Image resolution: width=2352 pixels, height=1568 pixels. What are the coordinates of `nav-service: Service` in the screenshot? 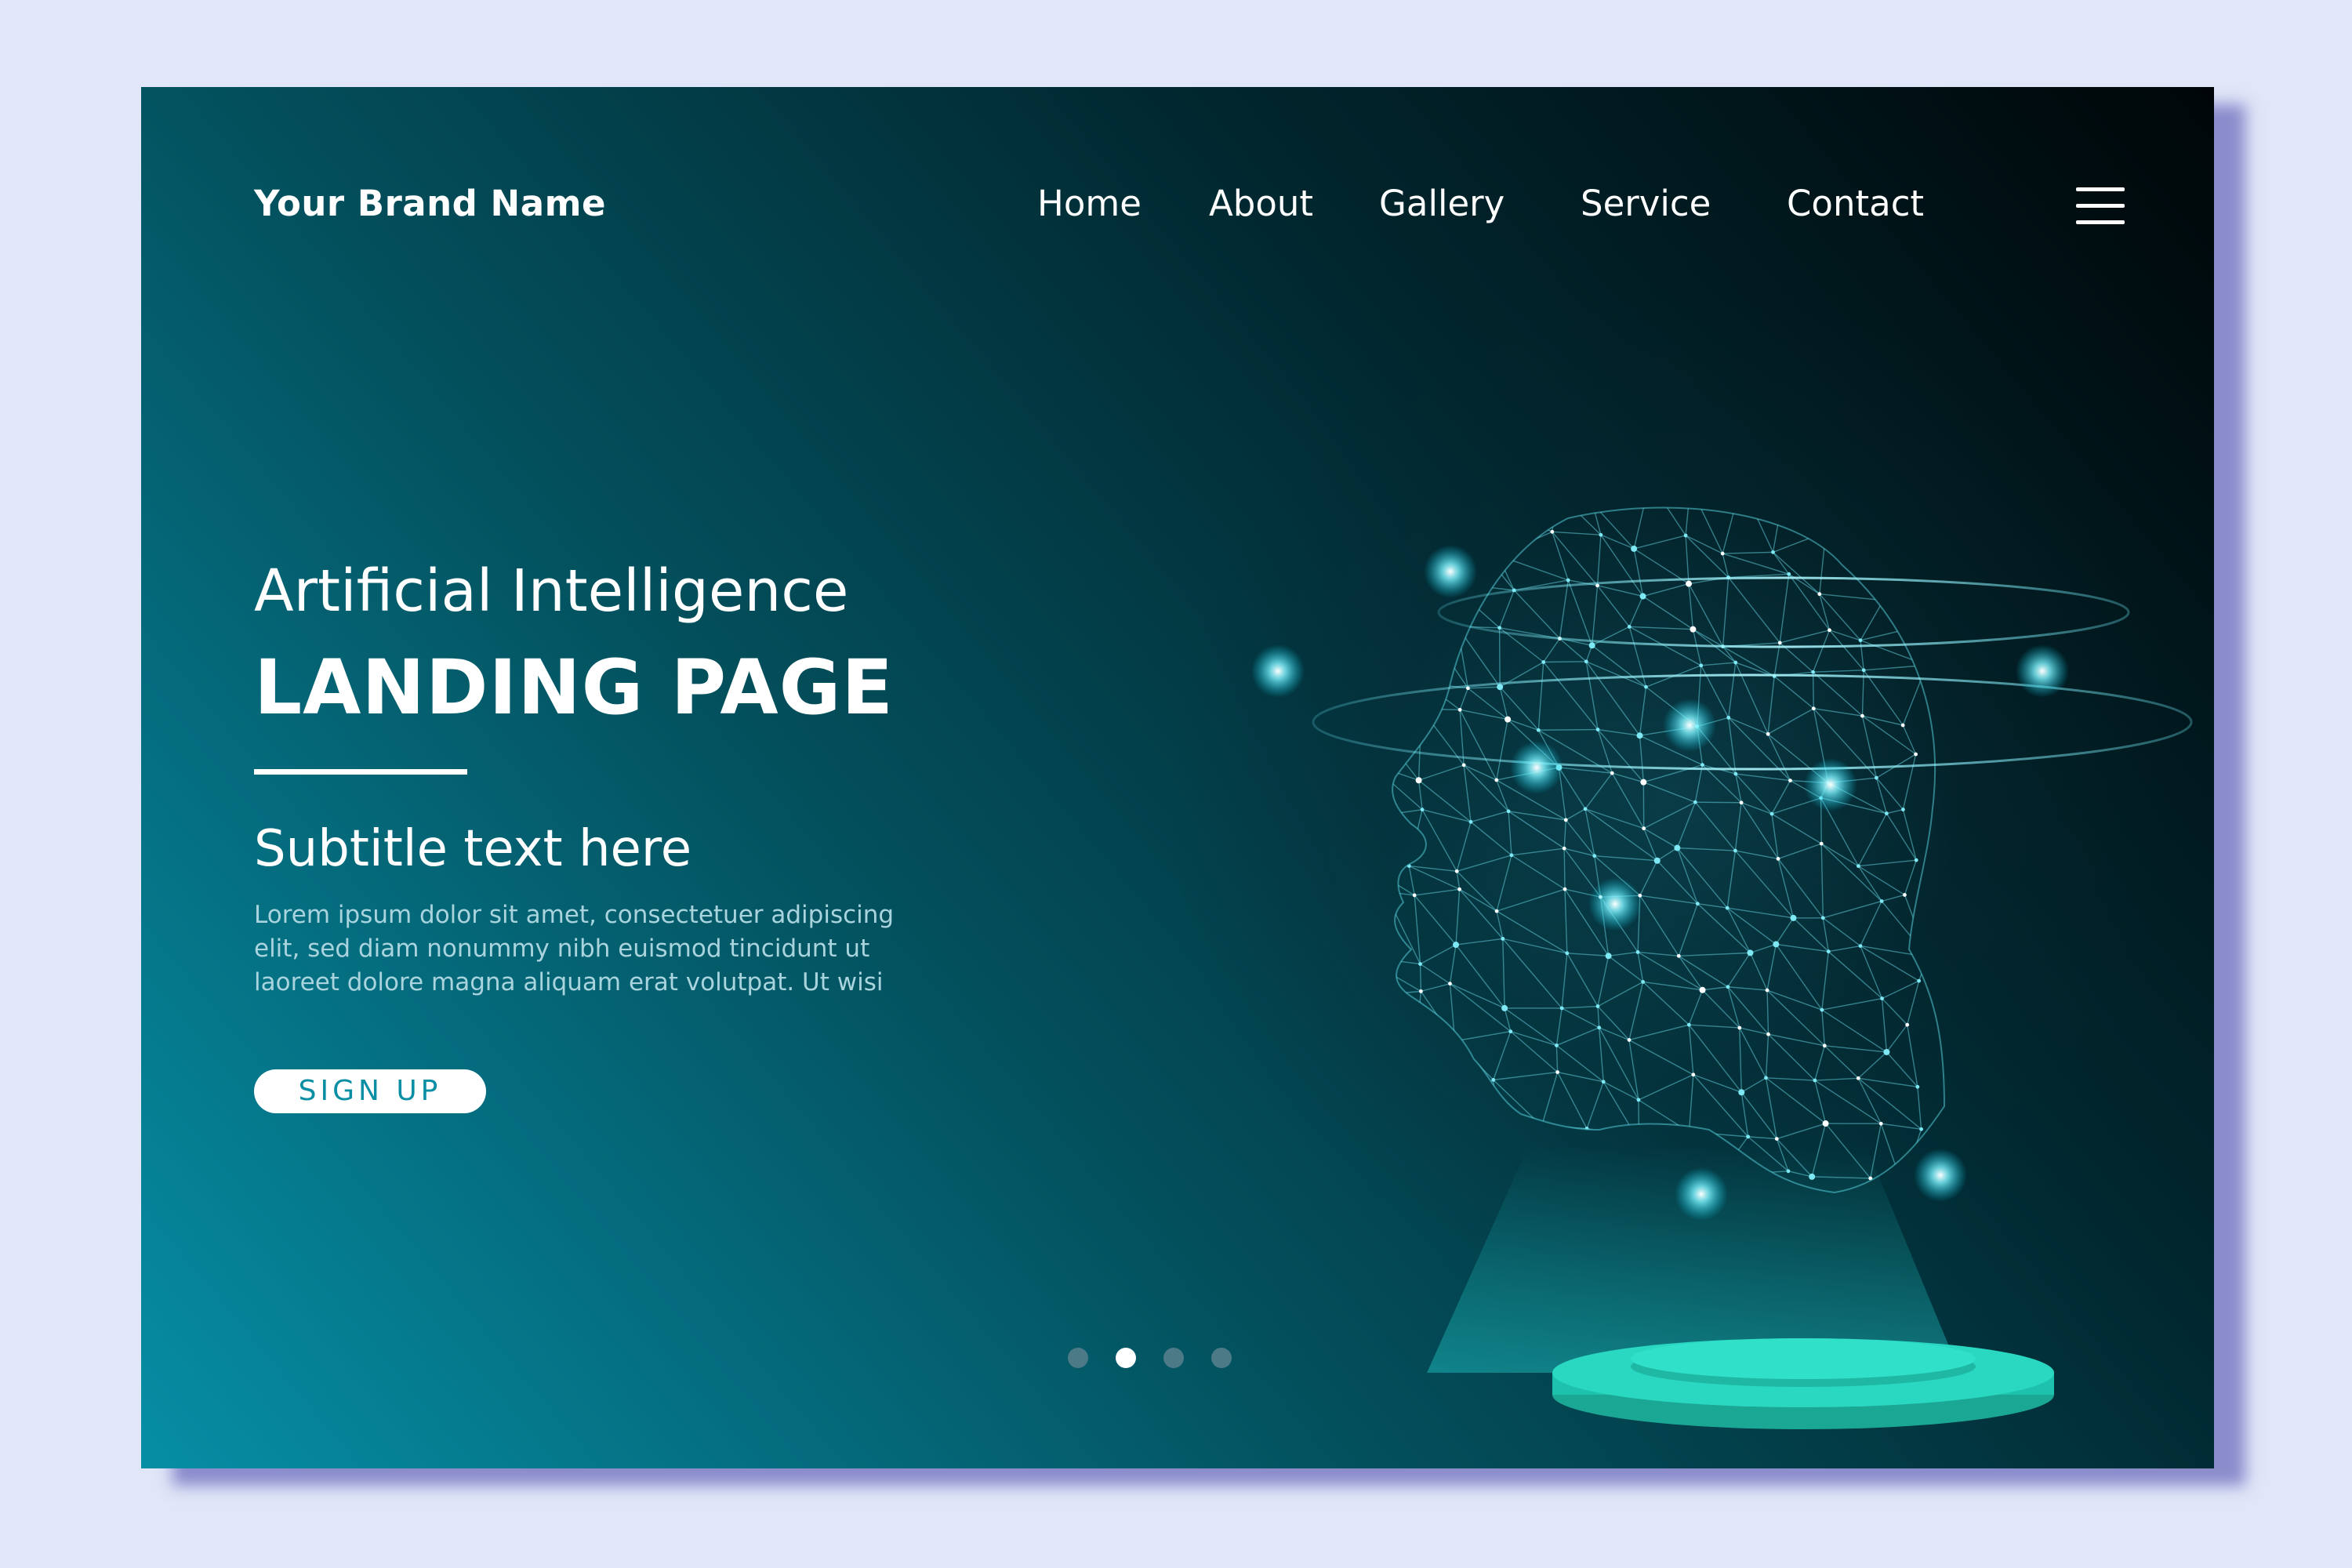 It's located at (1646, 203).